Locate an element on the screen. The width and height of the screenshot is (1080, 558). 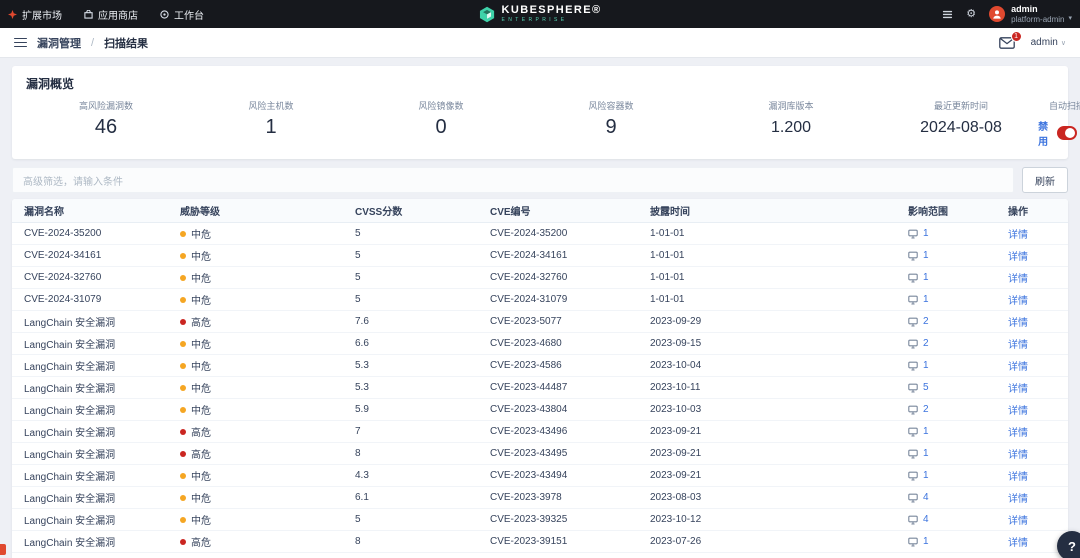
impact-scope-cell: 4 is located at coordinates (946, 497).